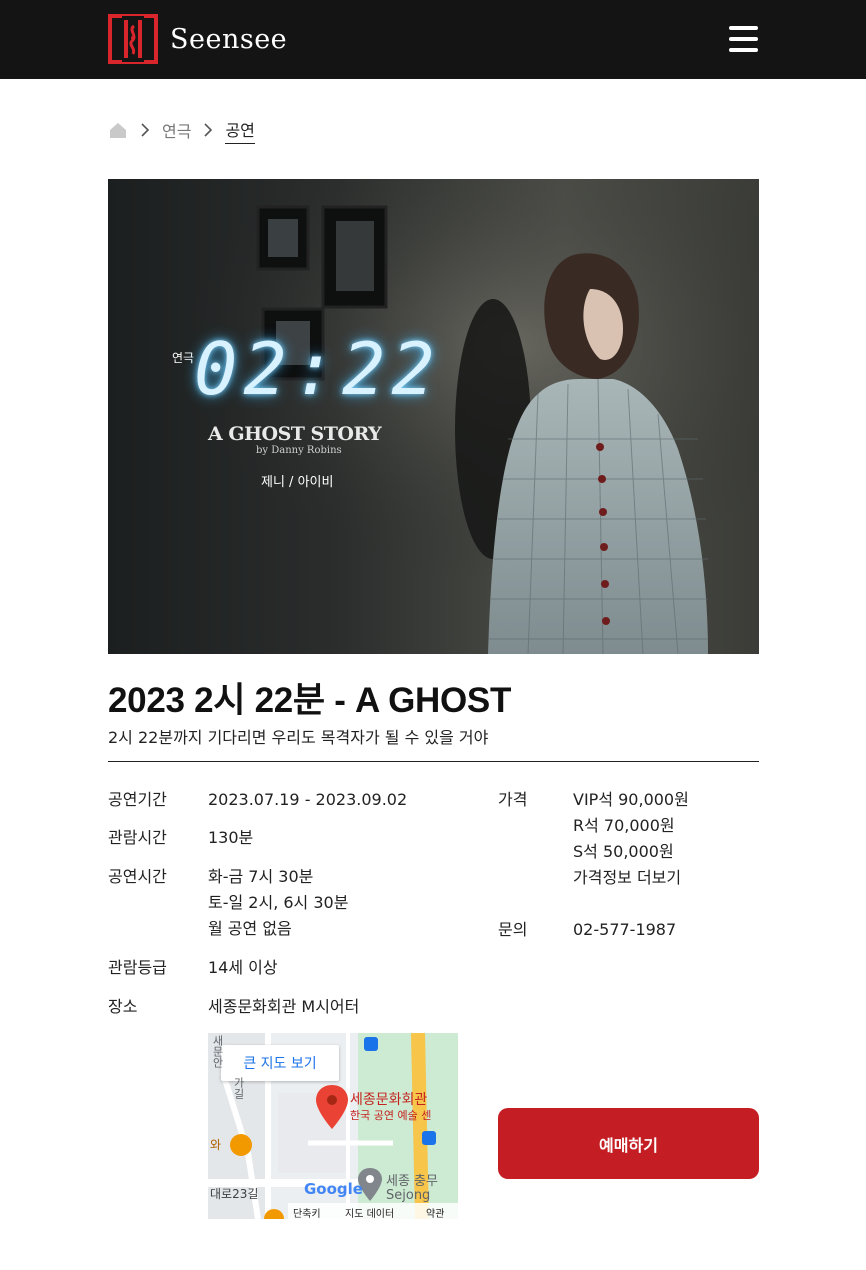 Image resolution: width=866 pixels, height=1270 pixels. I want to click on top-navigation-bar: Seensee, so click(433, 39).